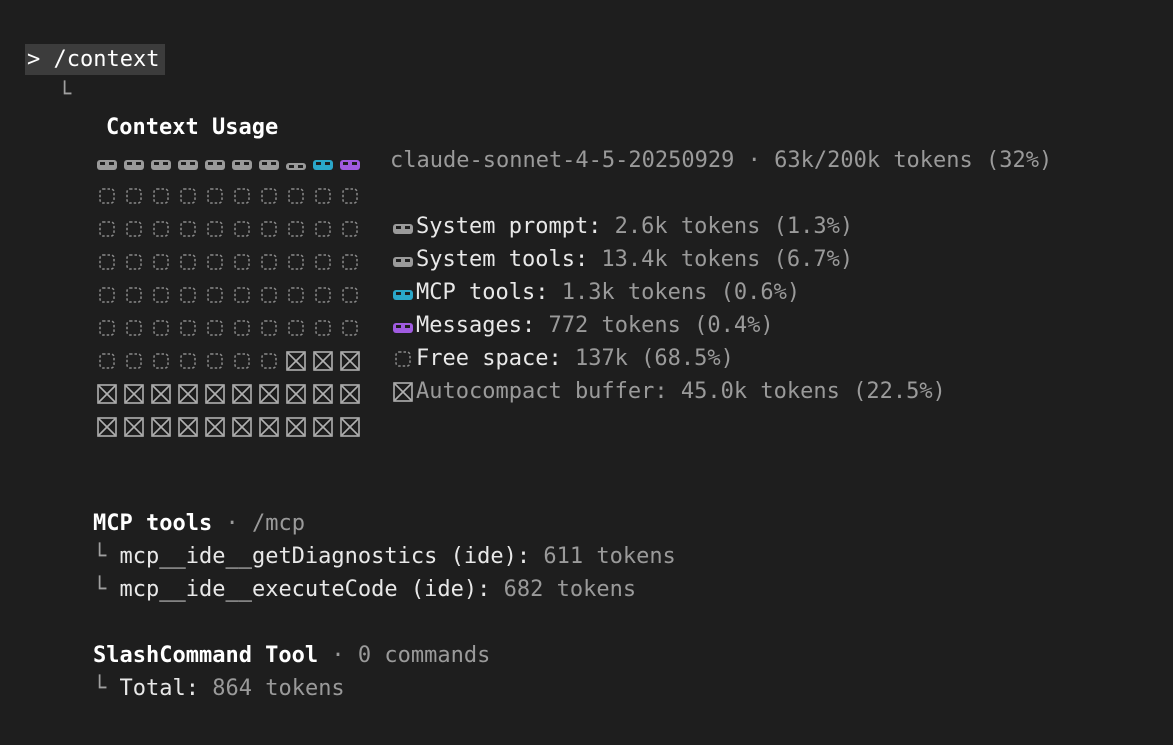 The width and height of the screenshot is (1173, 745). What do you see at coordinates (159, 688) in the screenshot?
I see `slash-command-total-label: Total:` at bounding box center [159, 688].